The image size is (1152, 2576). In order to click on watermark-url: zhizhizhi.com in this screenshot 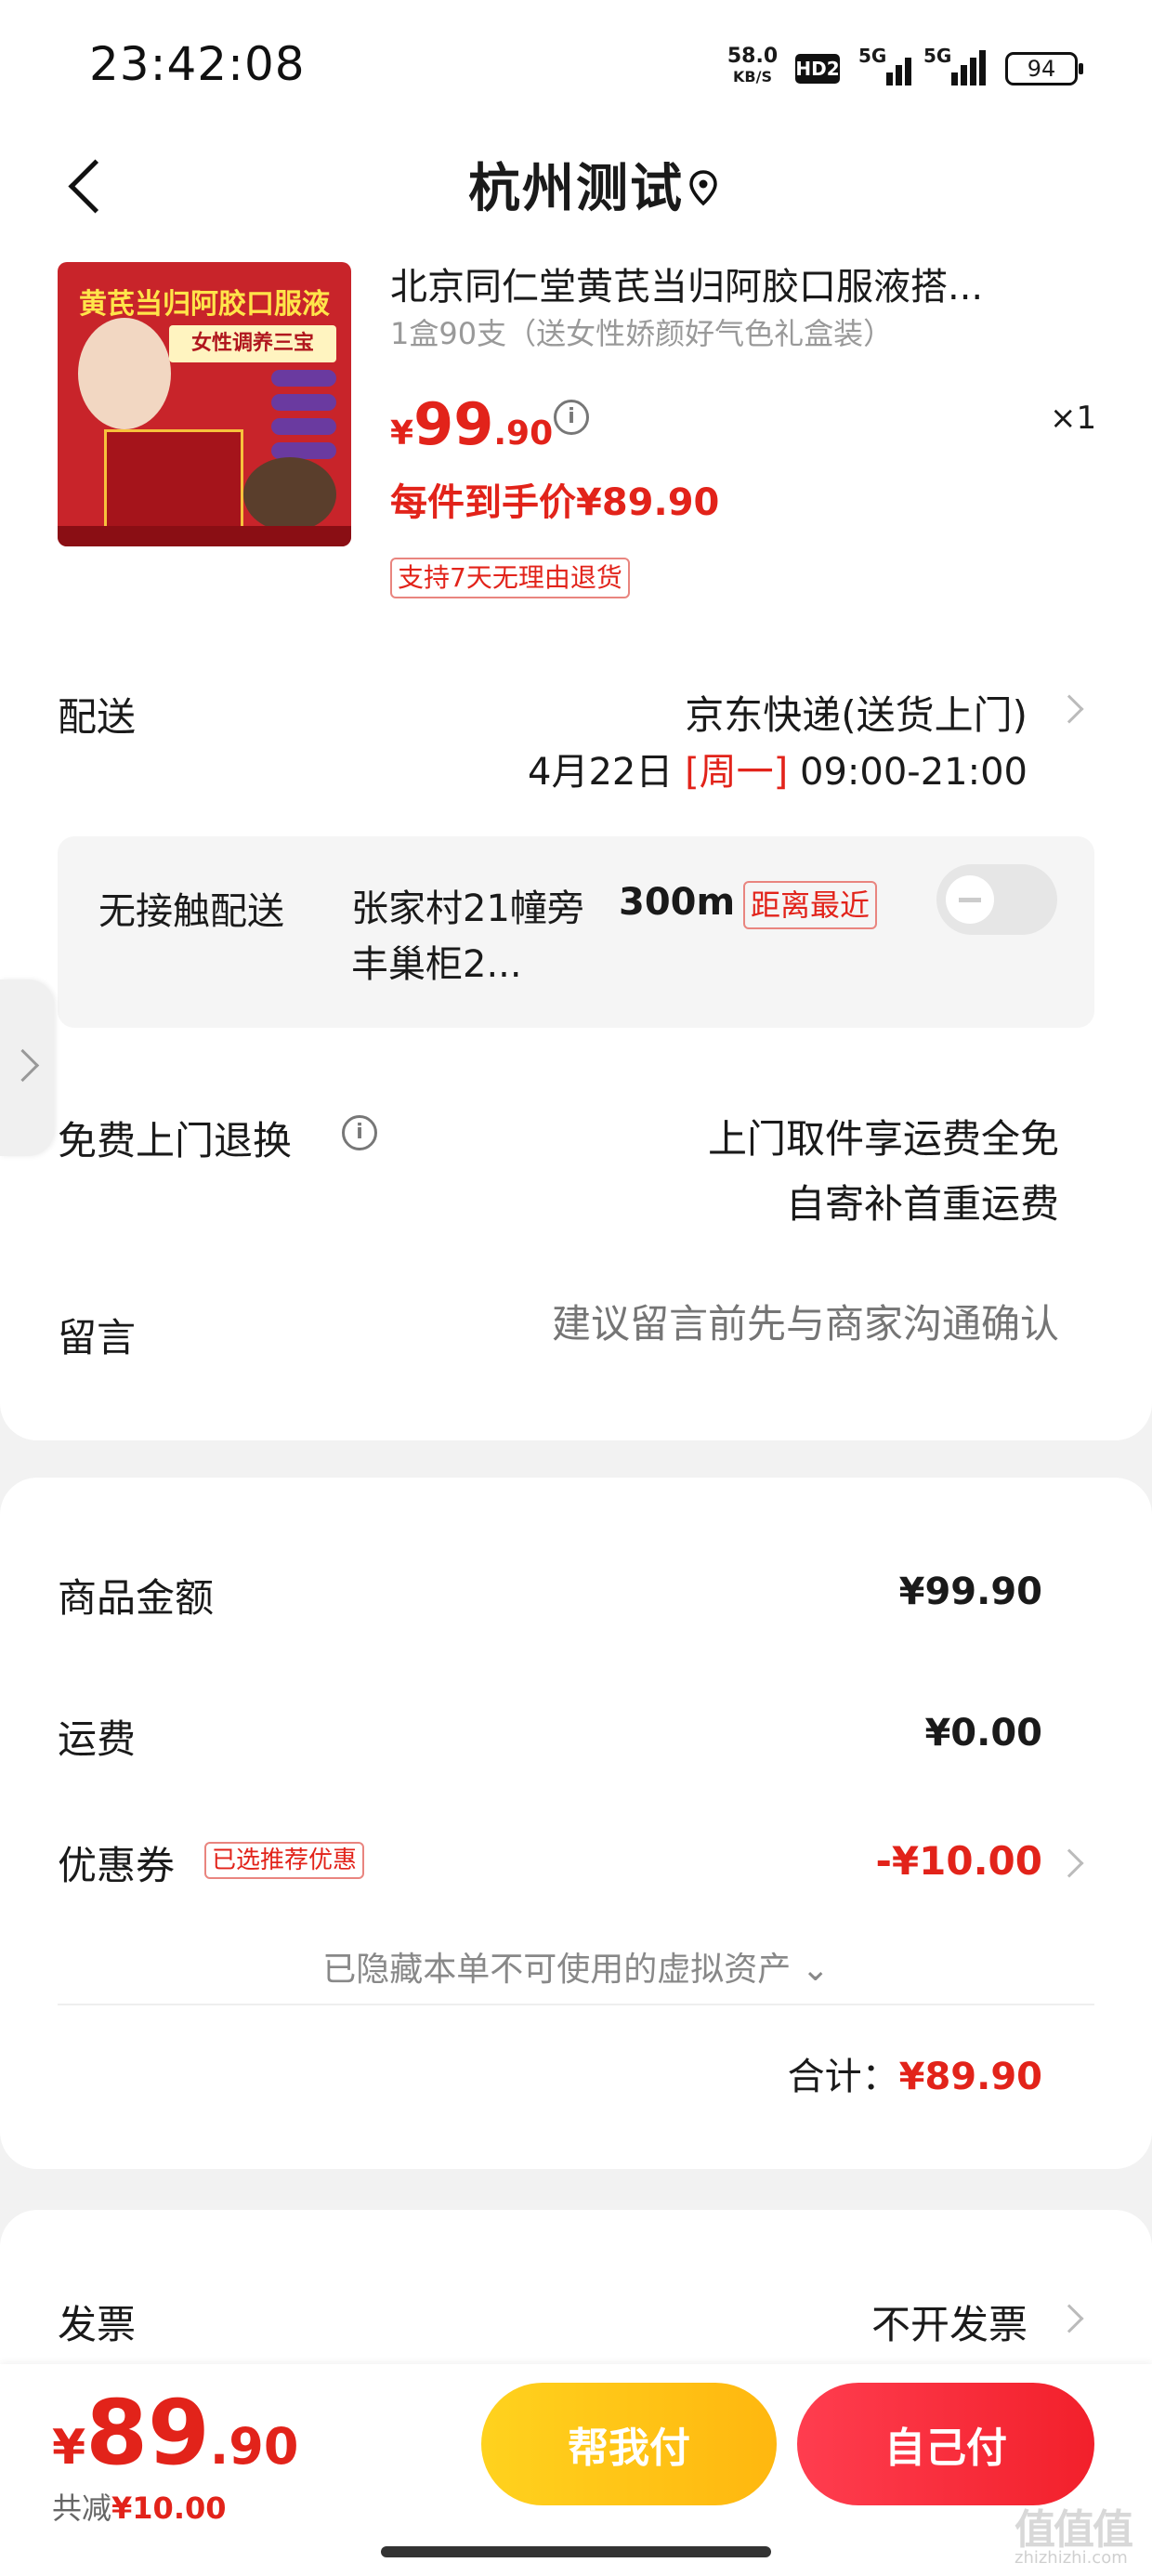, I will do `click(1071, 2558)`.